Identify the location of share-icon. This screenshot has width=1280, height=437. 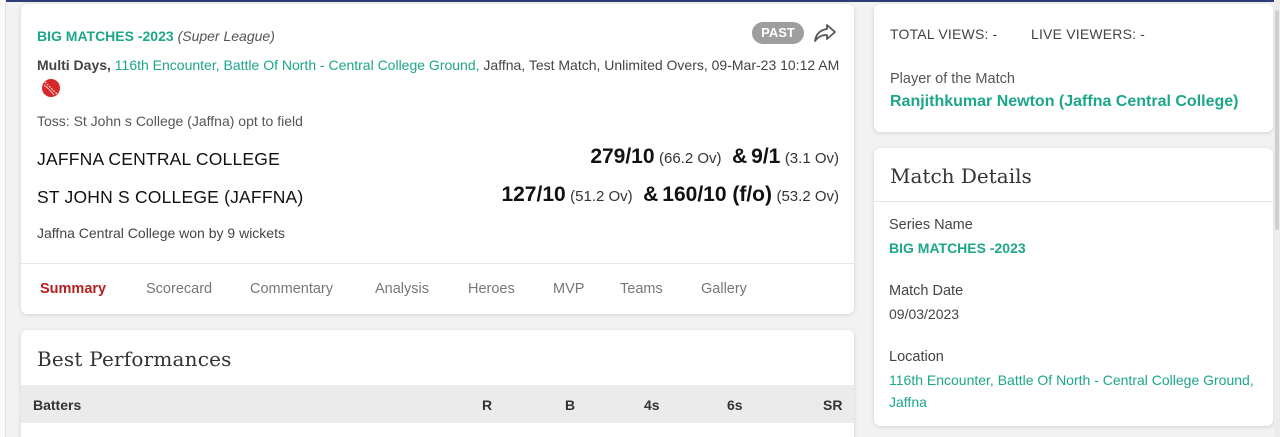
(825, 33).